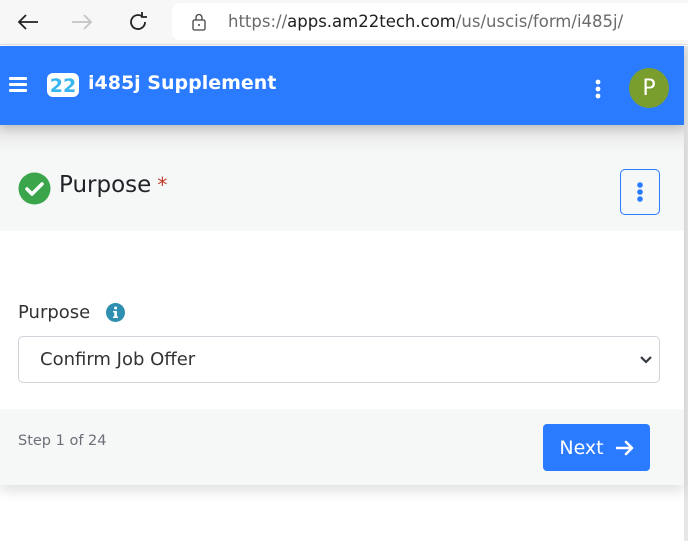 Image resolution: width=688 pixels, height=541 pixels. What do you see at coordinates (199, 22) in the screenshot?
I see `lock-icon` at bounding box center [199, 22].